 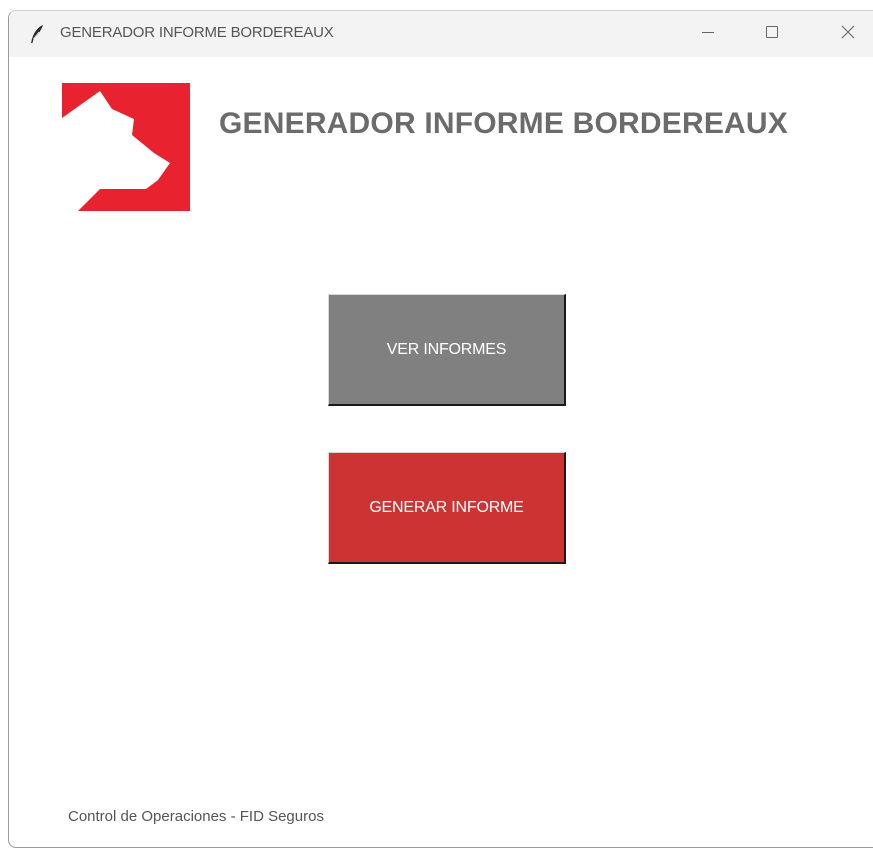 I want to click on minimize-button, so click(x=708, y=34).